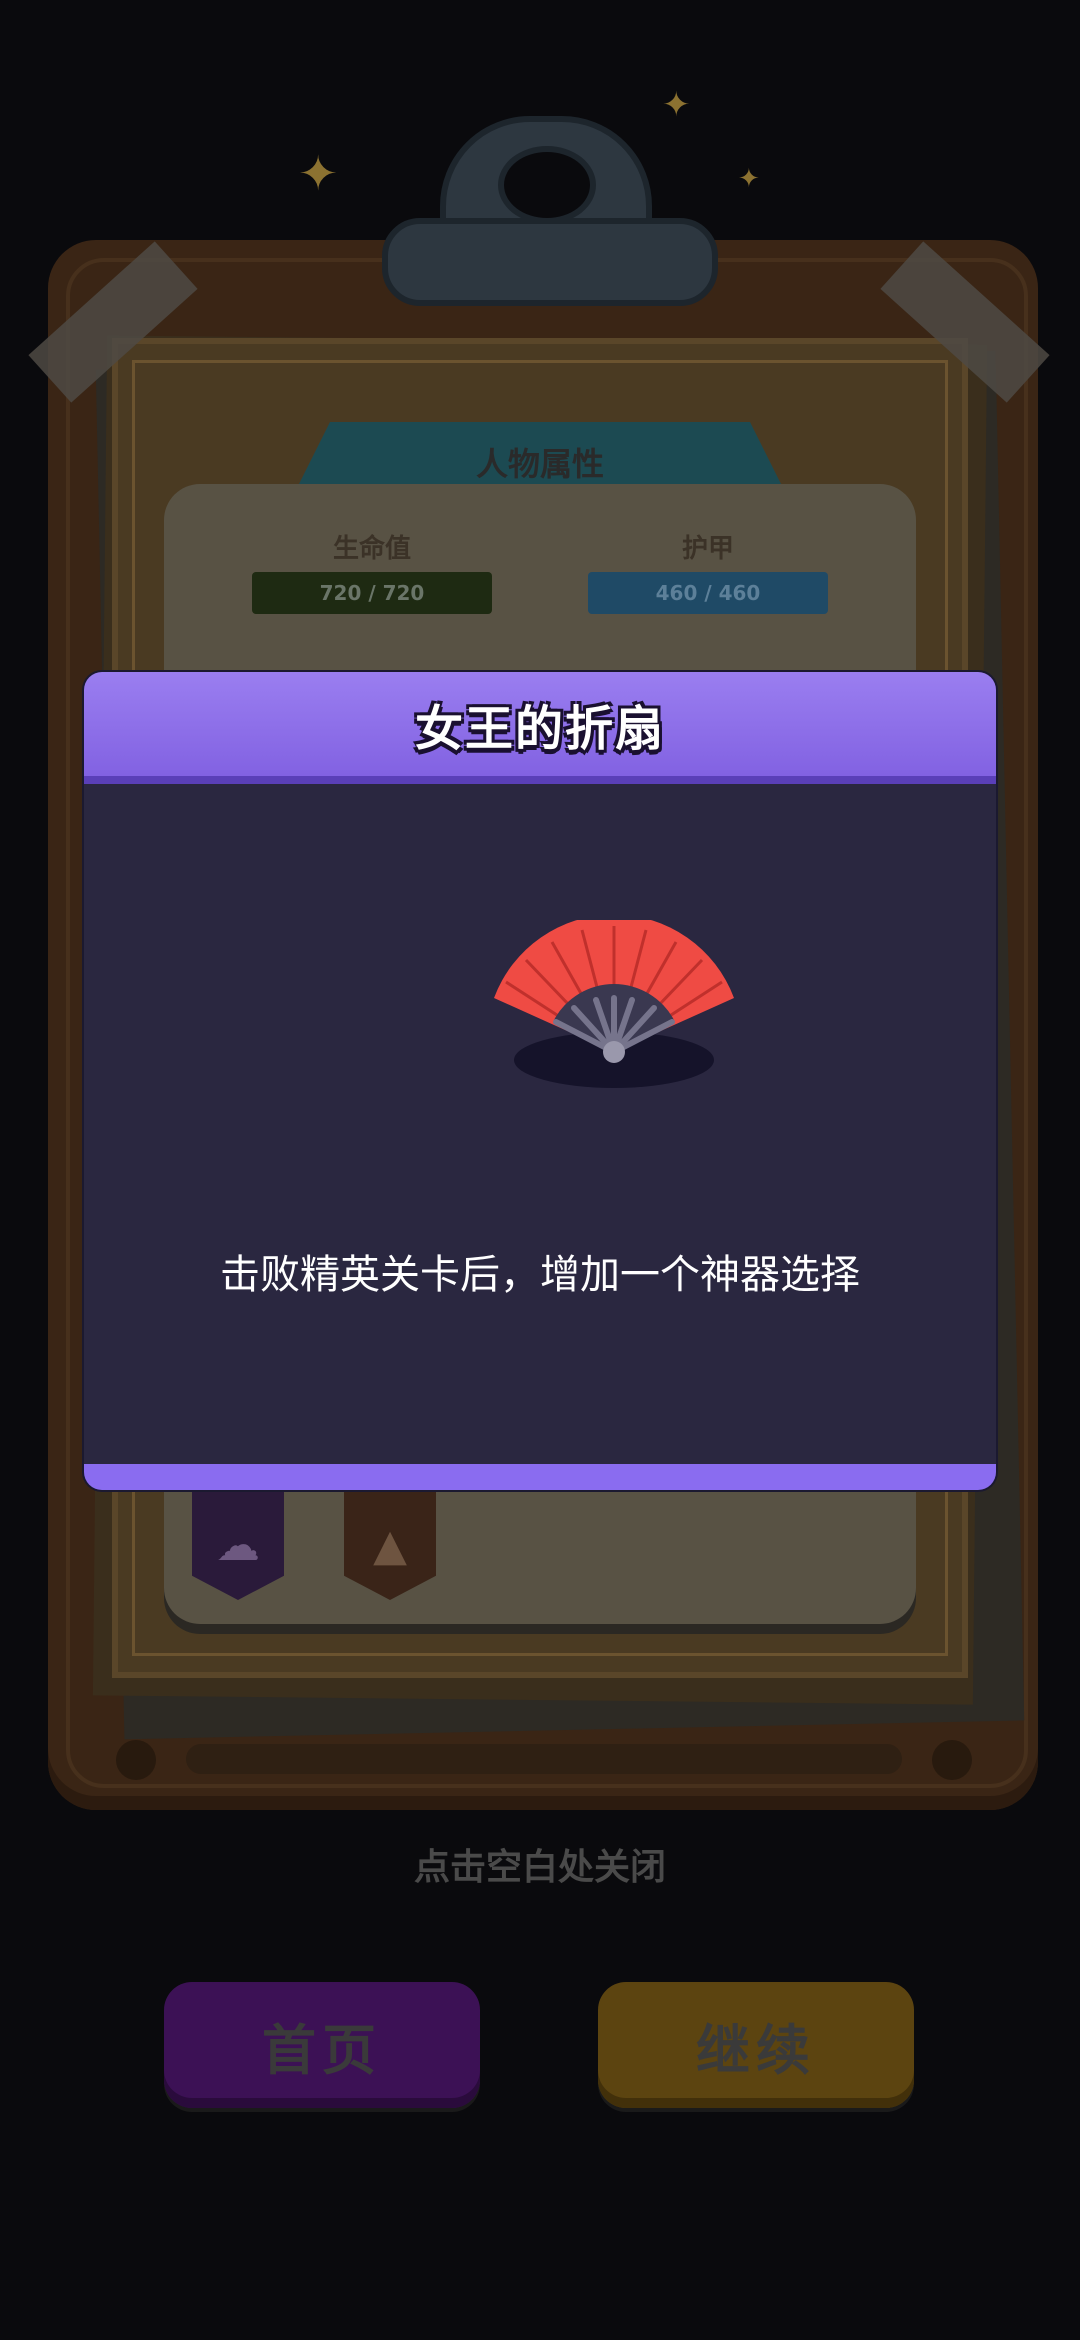  Describe the element at coordinates (547, 185) in the screenshot. I see `clip-hole` at that location.